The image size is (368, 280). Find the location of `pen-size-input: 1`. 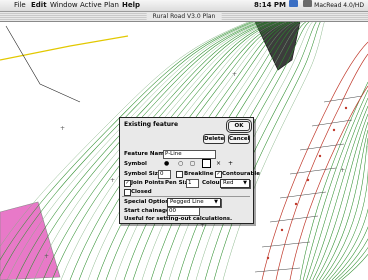

pen-size-input: 1 is located at coordinates (192, 183).